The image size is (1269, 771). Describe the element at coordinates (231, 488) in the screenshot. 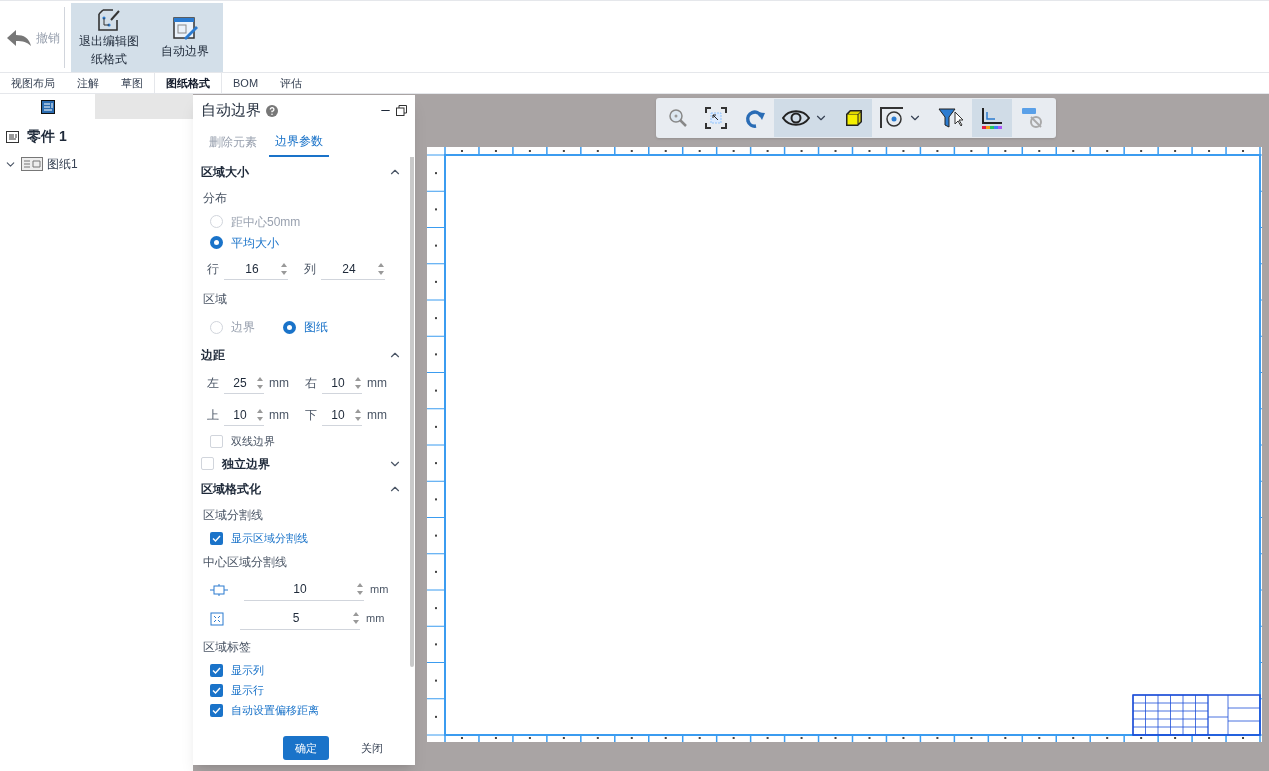

I see `section-header: 区域格式化` at that location.